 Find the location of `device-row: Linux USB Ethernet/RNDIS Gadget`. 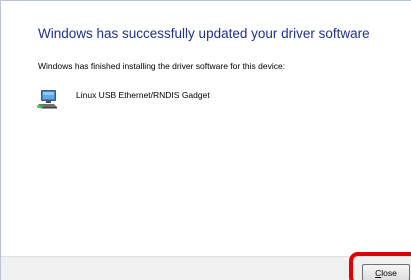

device-row: Linux USB Ethernet/RNDIS Gadget is located at coordinates (123, 100).